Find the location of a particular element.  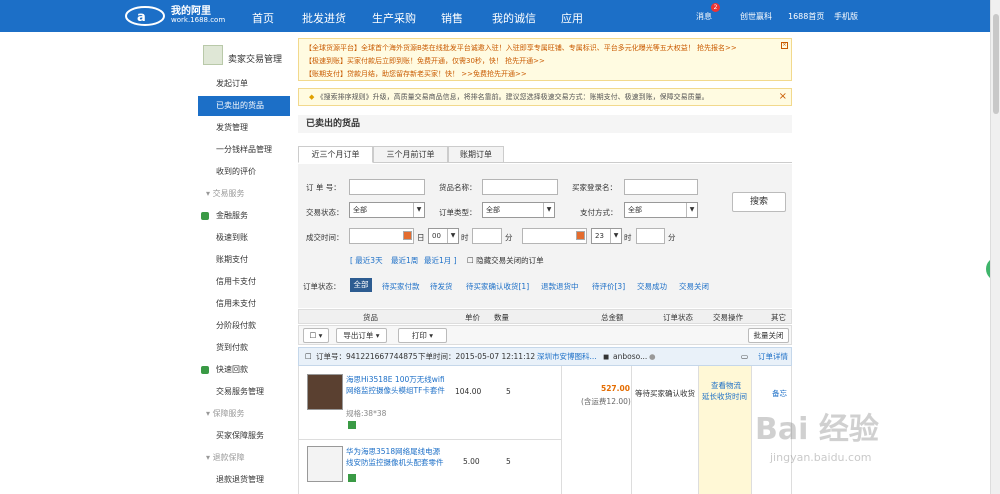

select-all-checkbox: ☐ ▾ is located at coordinates (316, 335).